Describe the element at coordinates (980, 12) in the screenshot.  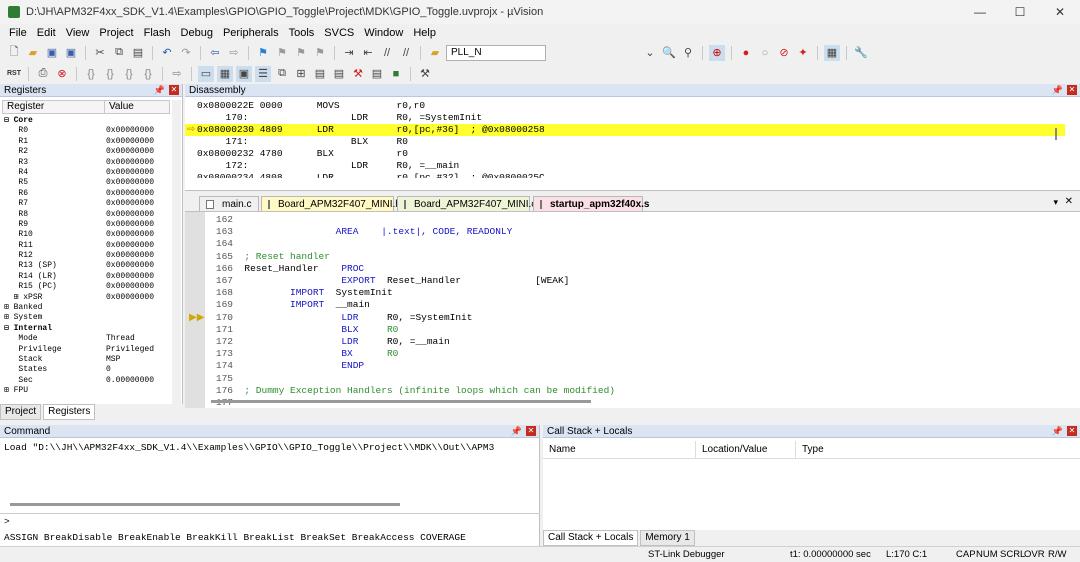
I see `minimize-button: —` at that location.